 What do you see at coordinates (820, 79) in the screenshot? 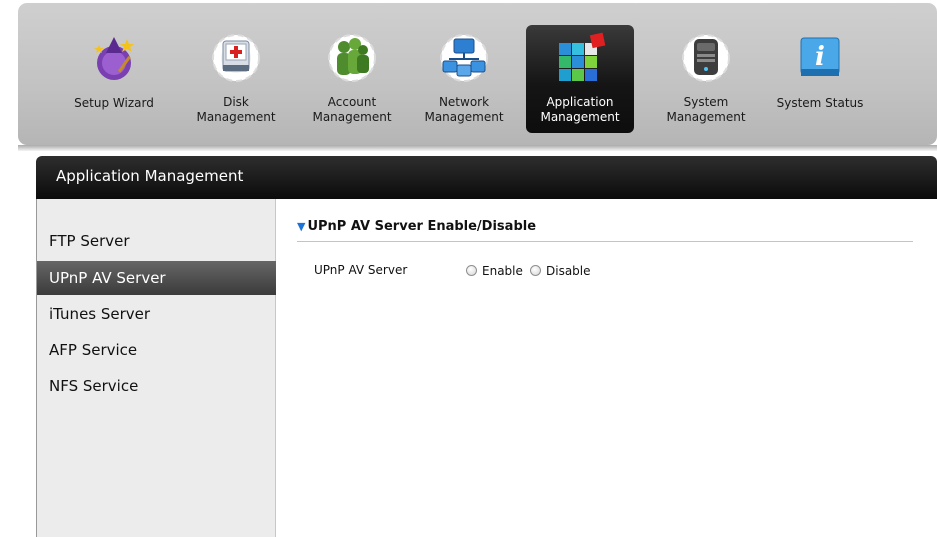
I see `nav-system-status: i System Status` at bounding box center [820, 79].